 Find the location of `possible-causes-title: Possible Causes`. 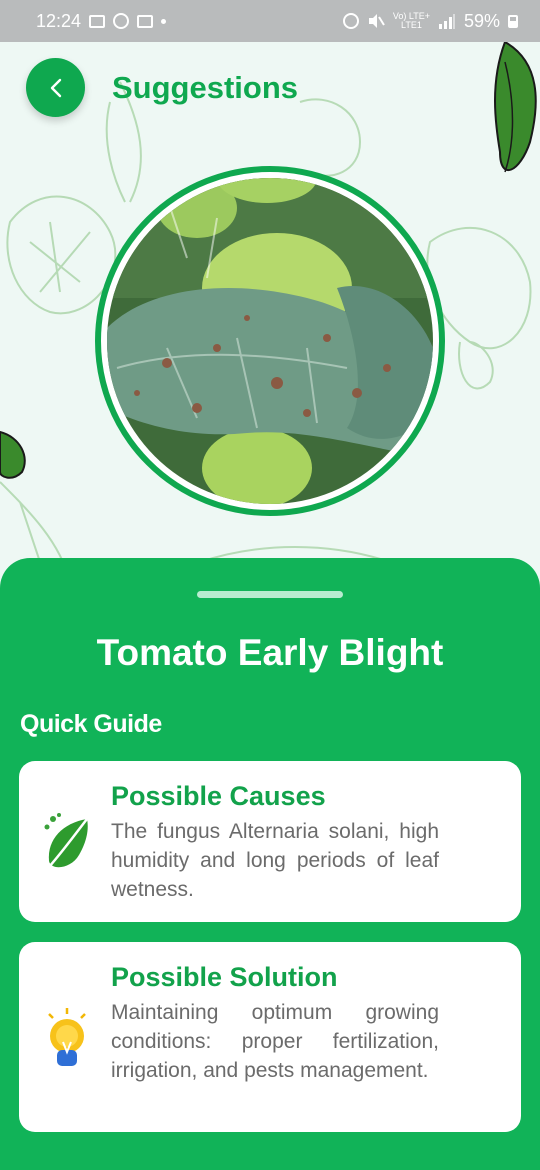

possible-causes-title: Possible Causes is located at coordinates (218, 796).